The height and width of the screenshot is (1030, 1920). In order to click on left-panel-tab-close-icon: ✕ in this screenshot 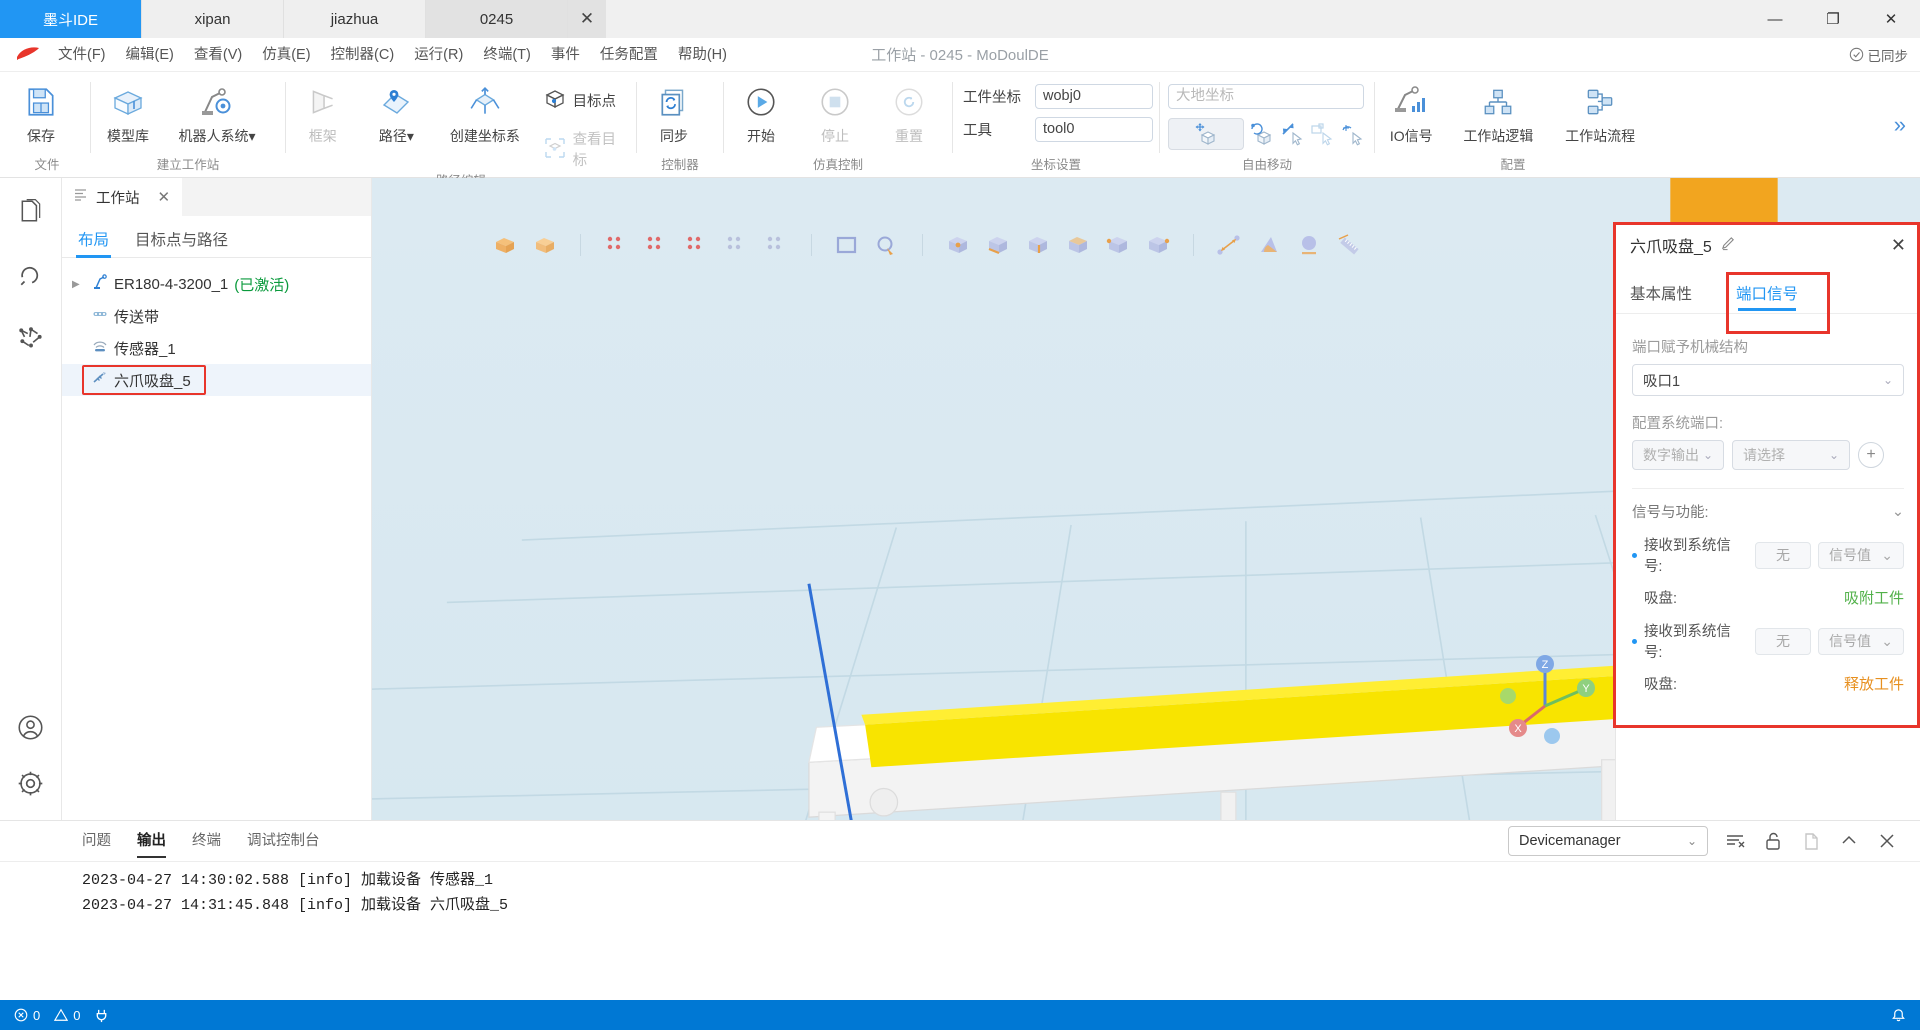, I will do `click(164, 197)`.